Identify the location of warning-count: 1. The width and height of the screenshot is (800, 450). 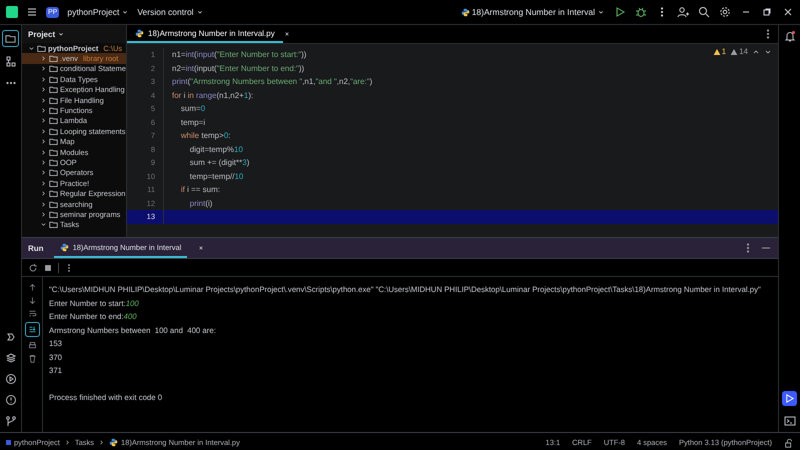
(724, 51).